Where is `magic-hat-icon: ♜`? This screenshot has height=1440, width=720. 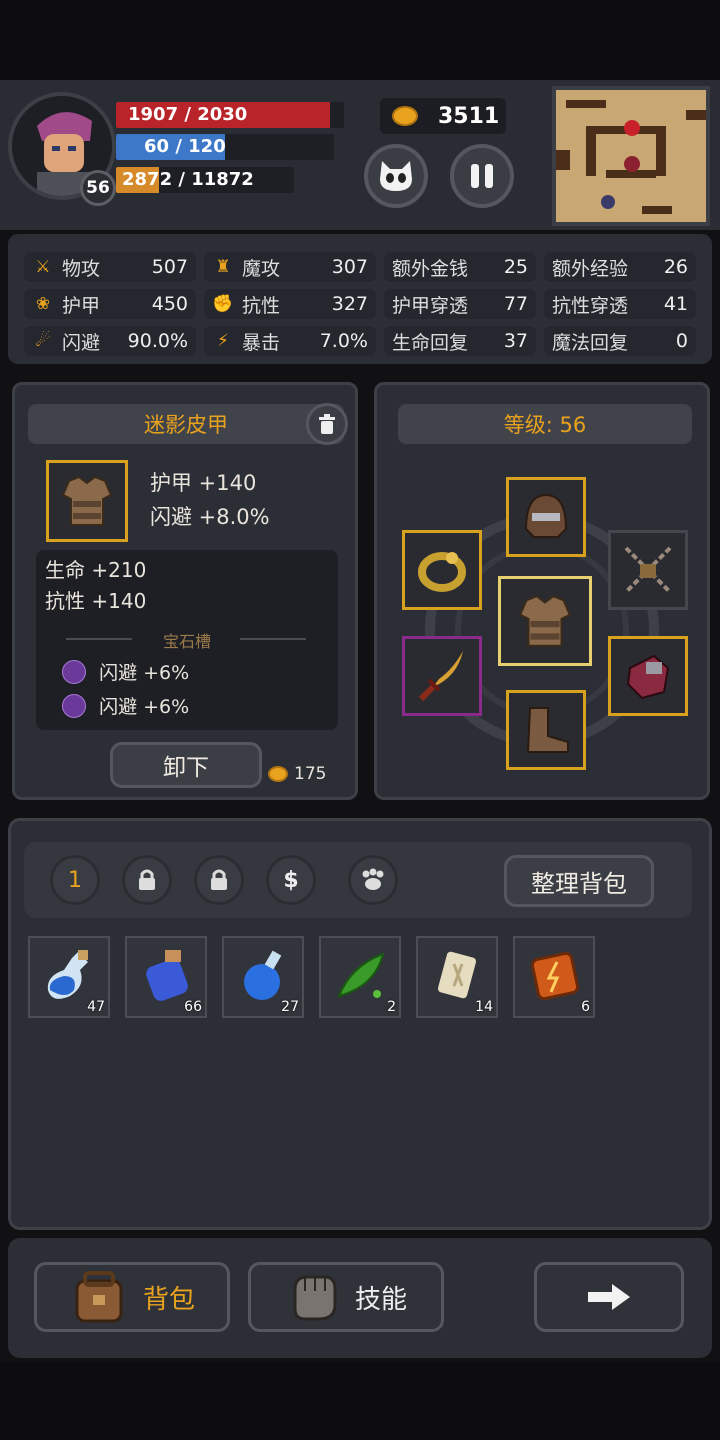
magic-hat-icon: ♜ is located at coordinates (223, 267).